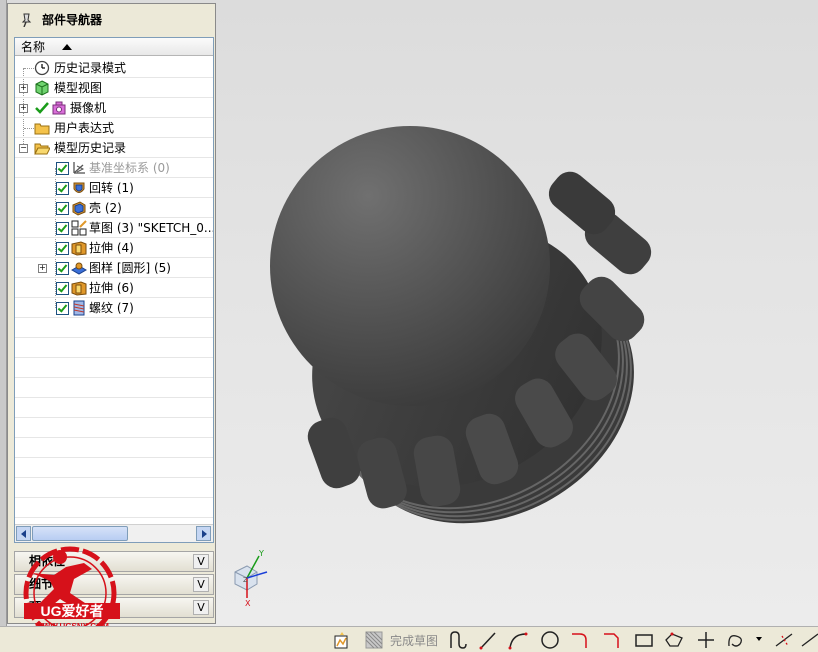 Image resolution: width=818 pixels, height=652 pixels. What do you see at coordinates (809, 640) in the screenshot?
I see `extend-icon` at bounding box center [809, 640].